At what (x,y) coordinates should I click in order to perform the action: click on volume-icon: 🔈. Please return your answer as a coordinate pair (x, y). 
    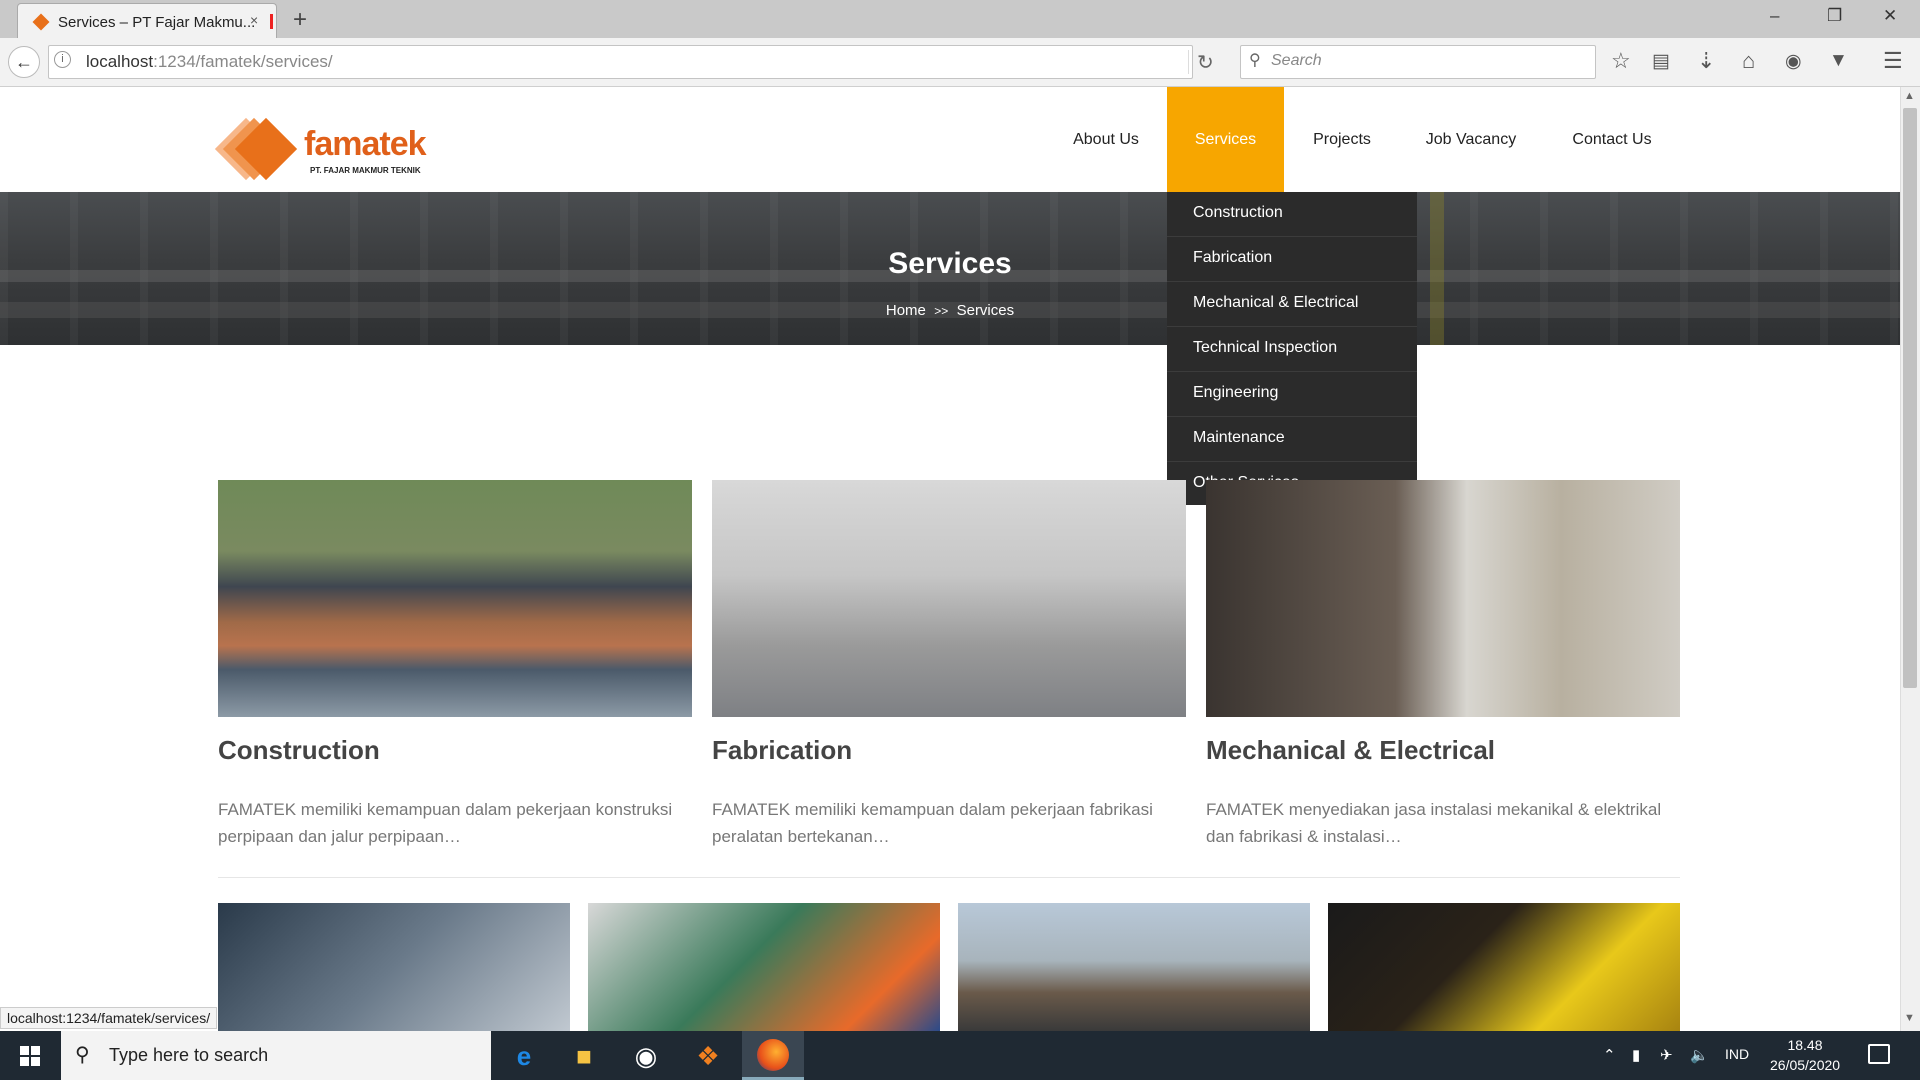
    Looking at the image, I should click on (1699, 1055).